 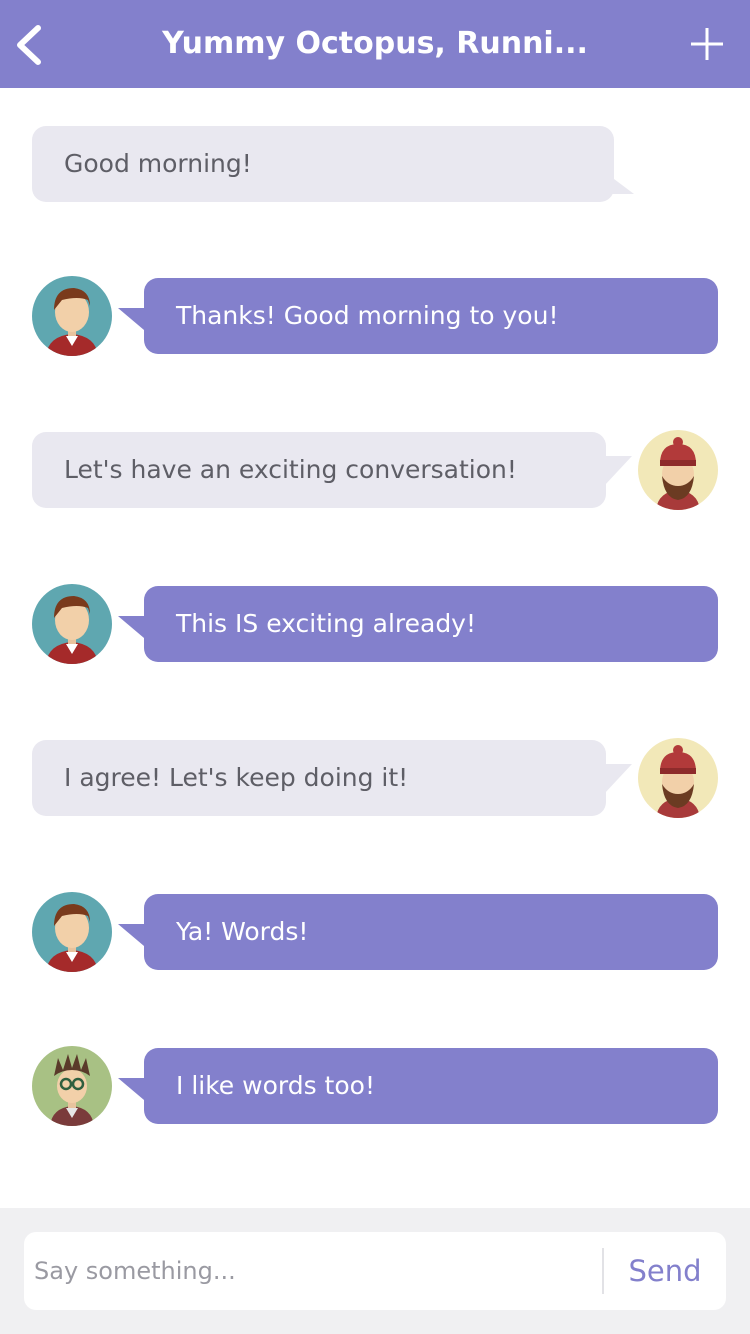 I want to click on message-bubble: I like words too!, so click(x=431, y=1086).